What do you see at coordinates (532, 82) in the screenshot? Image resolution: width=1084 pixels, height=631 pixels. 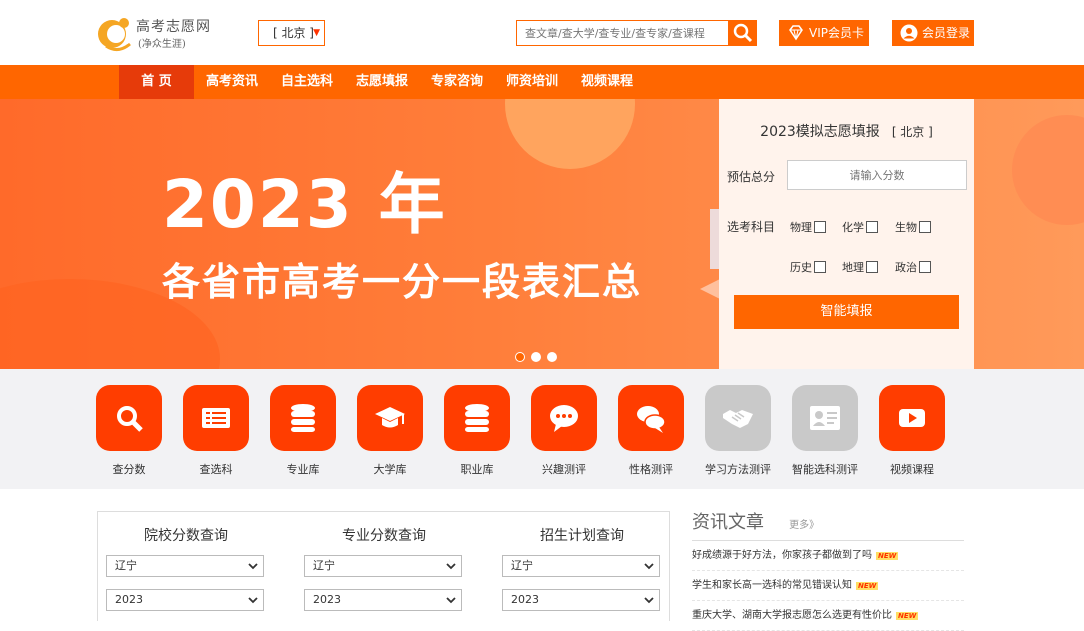 I see `nav-item-training: 师资培训` at bounding box center [532, 82].